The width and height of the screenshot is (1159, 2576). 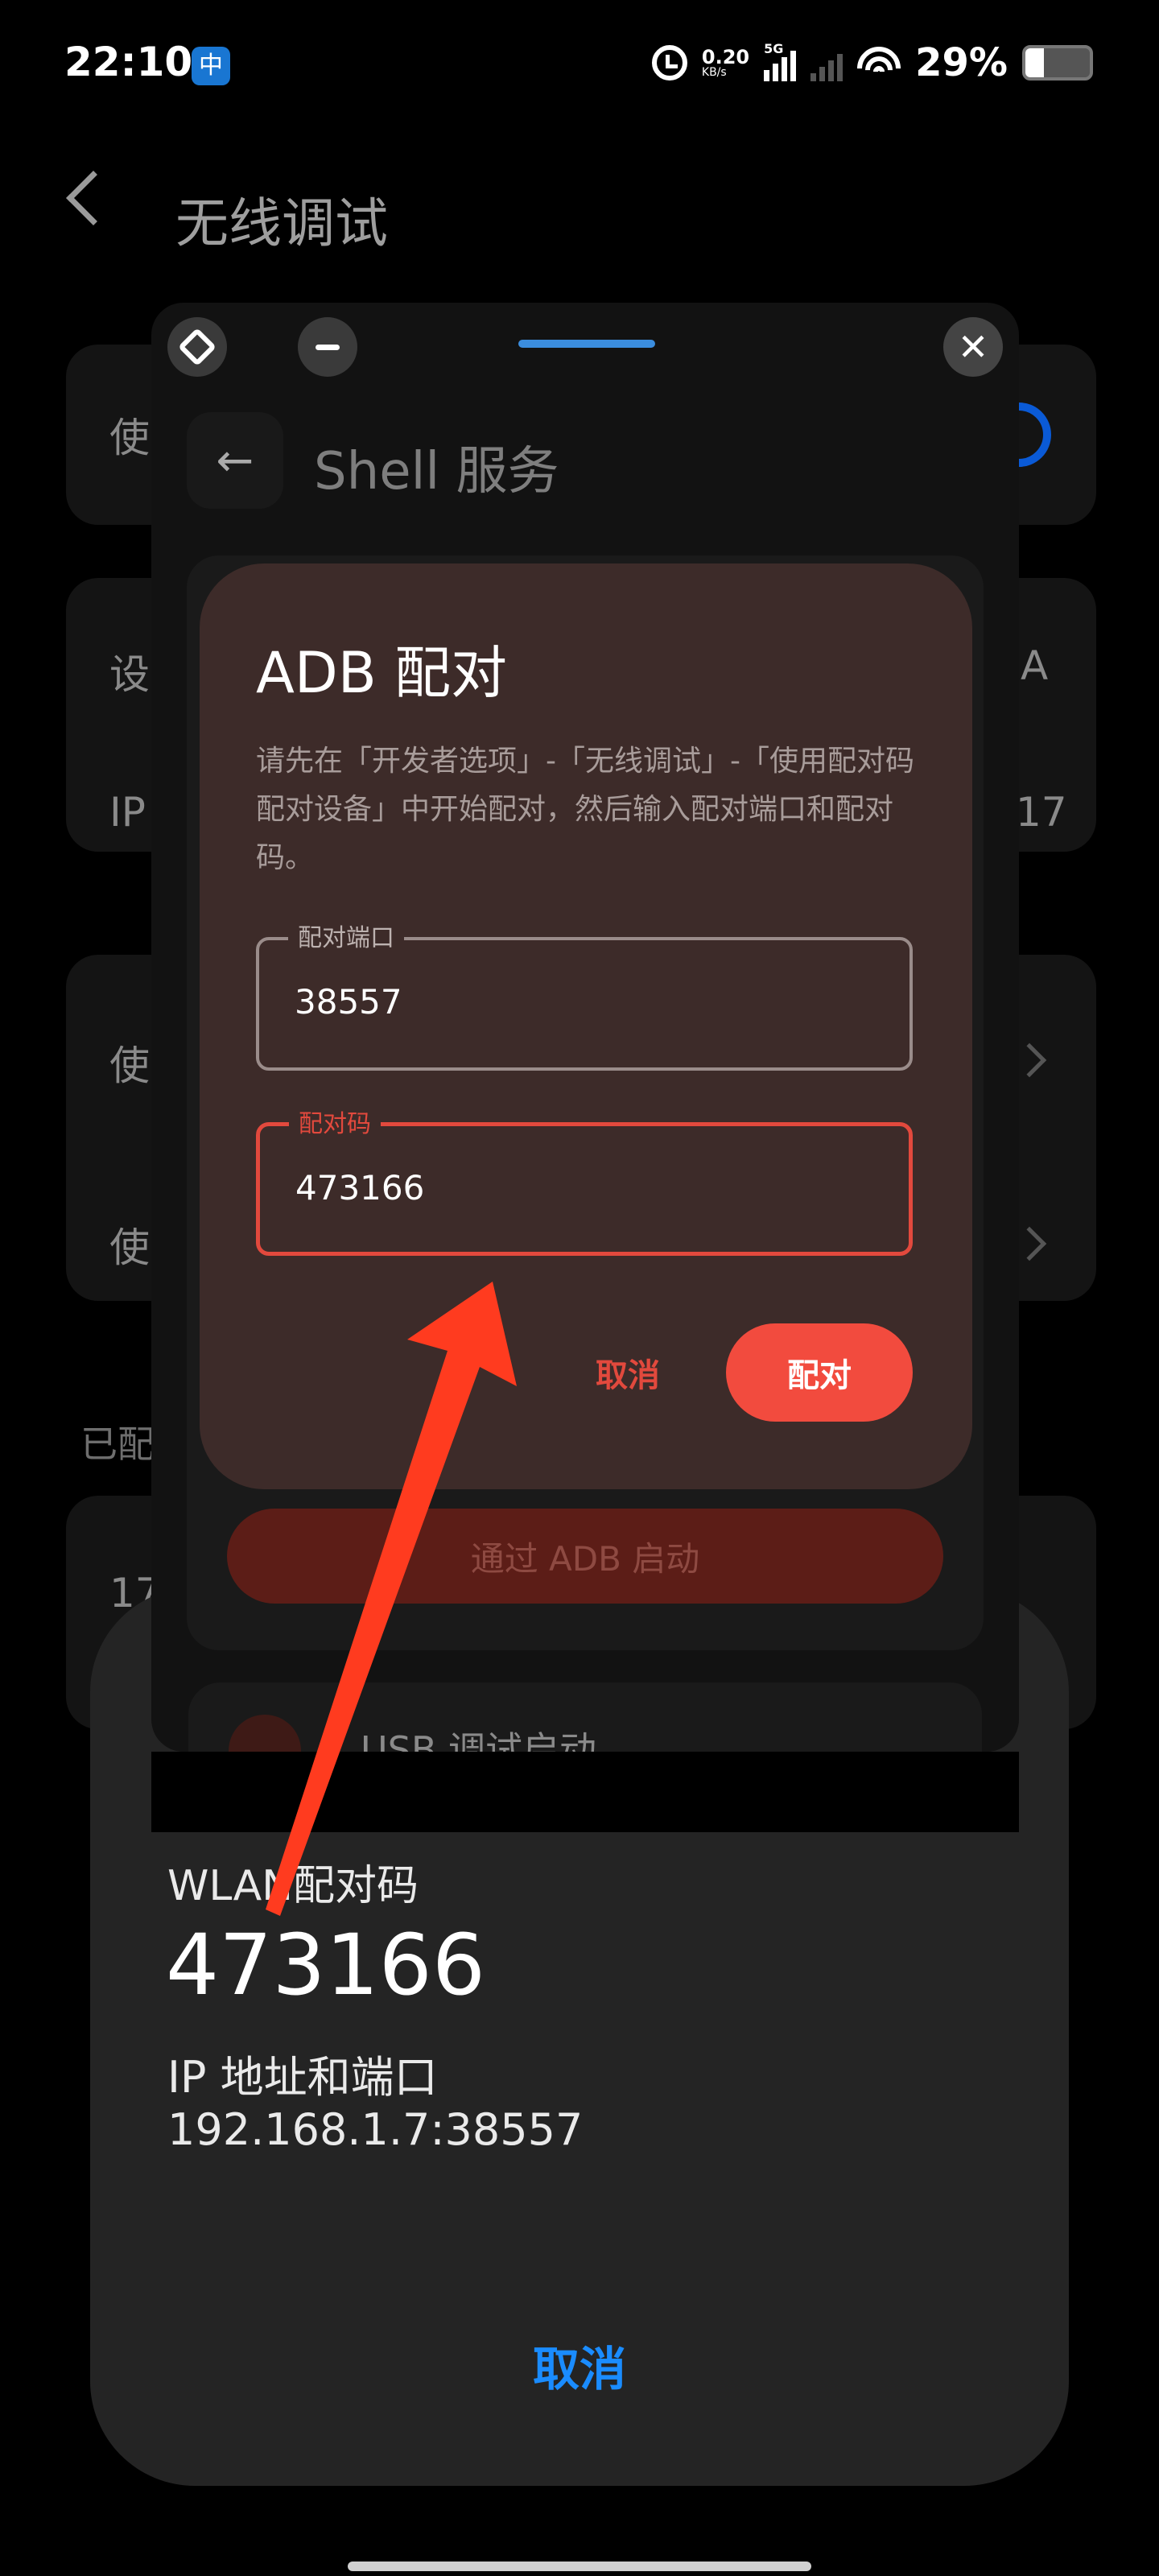 I want to click on expand-window-button, so click(x=197, y=347).